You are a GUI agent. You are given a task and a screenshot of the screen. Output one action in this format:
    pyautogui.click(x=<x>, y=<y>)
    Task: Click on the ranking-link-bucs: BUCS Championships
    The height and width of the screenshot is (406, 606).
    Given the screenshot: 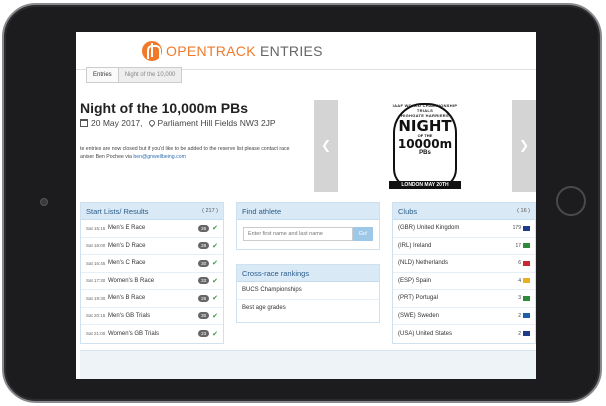 What is the action you would take?
    pyautogui.click(x=308, y=291)
    